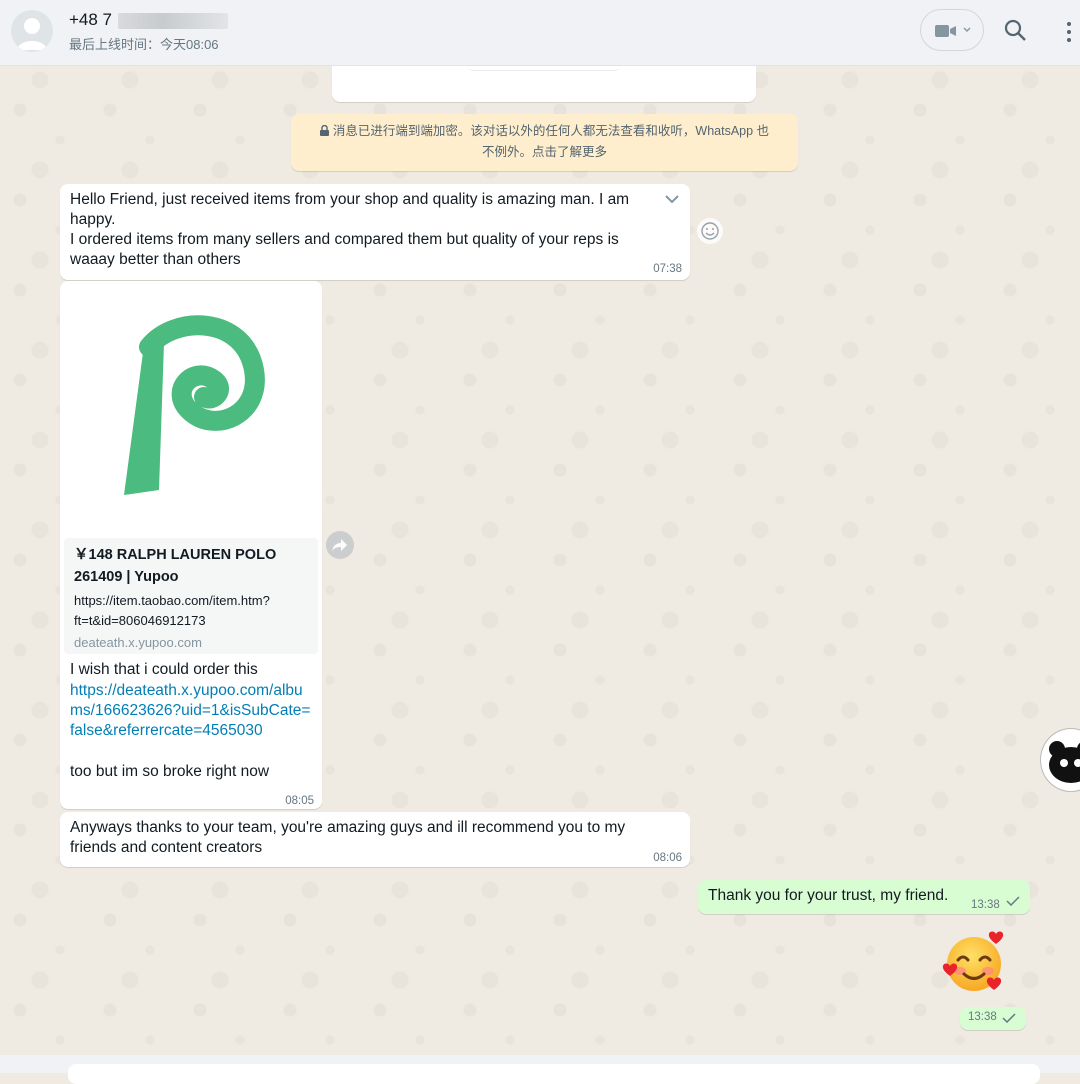 The width and height of the screenshot is (1080, 1084). What do you see at coordinates (324, 130) in the screenshot?
I see `lock-icon` at bounding box center [324, 130].